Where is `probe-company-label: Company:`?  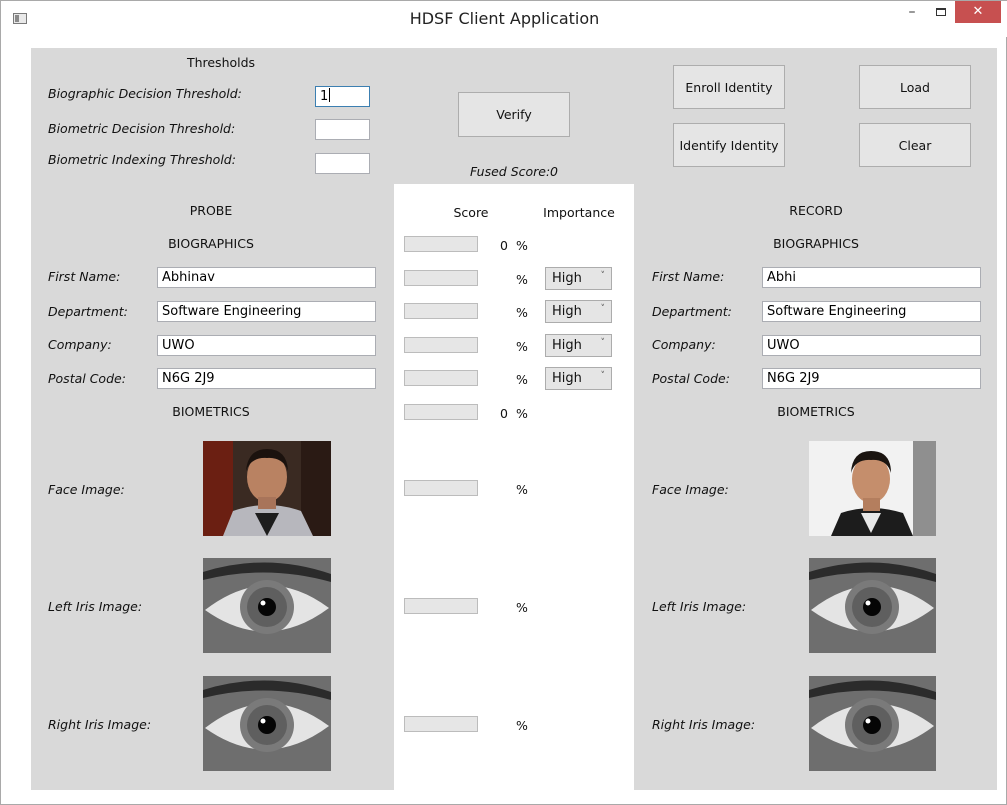
probe-company-label: Company: is located at coordinates (80, 344).